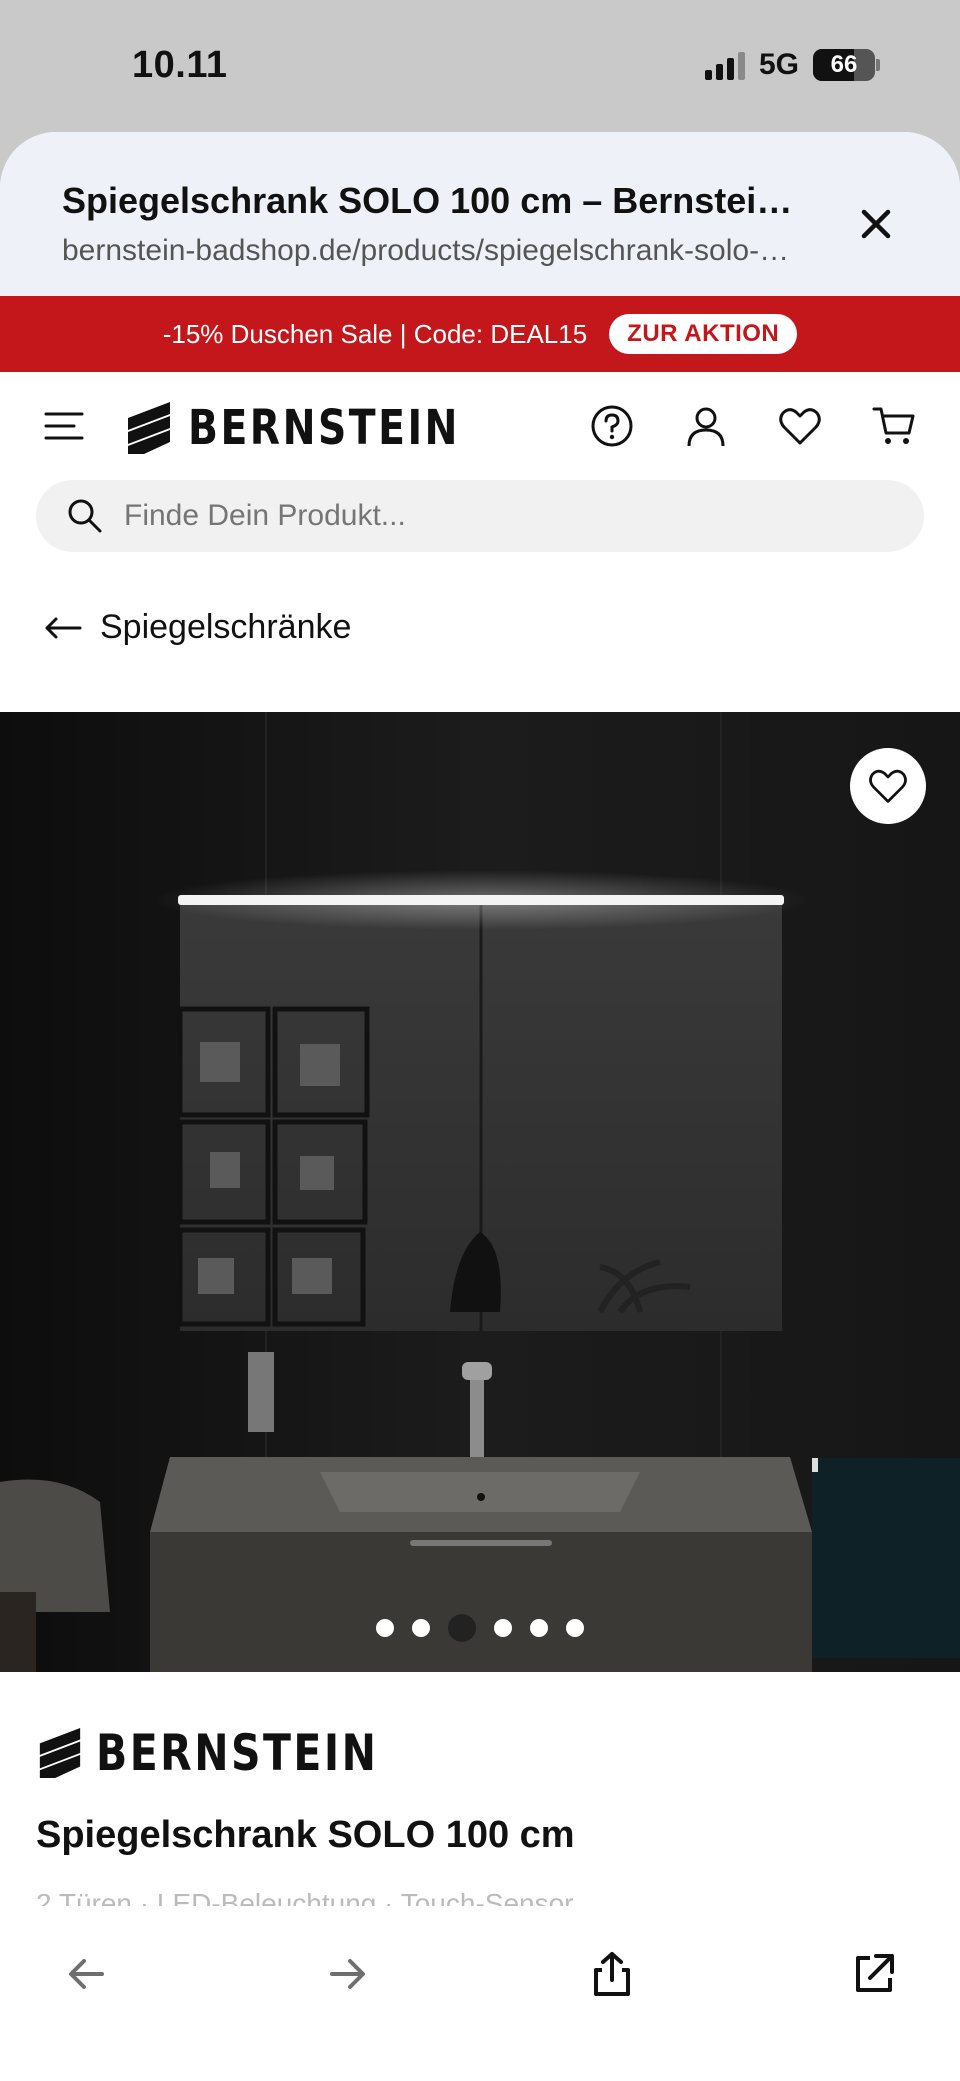 This screenshot has width=960, height=2081. I want to click on back-arrow-icon, so click(86, 1974).